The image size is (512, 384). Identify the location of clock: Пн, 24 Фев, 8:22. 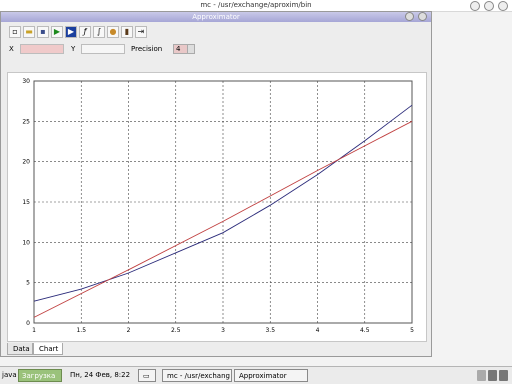
(101, 375).